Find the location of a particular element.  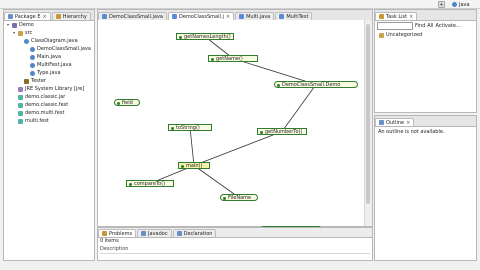

diagram-node-getName: getName() is located at coordinates (233, 58).